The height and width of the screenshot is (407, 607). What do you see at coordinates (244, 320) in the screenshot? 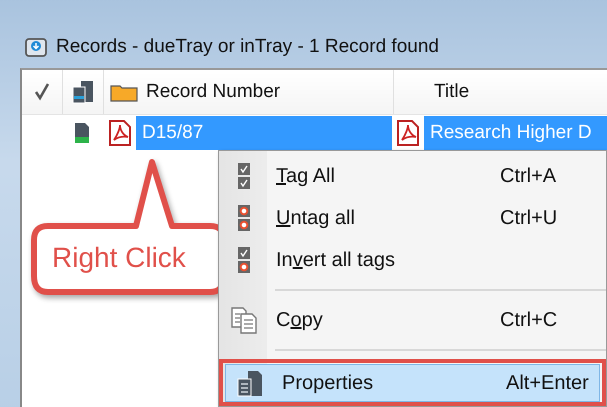
I see `copy-icon` at bounding box center [244, 320].